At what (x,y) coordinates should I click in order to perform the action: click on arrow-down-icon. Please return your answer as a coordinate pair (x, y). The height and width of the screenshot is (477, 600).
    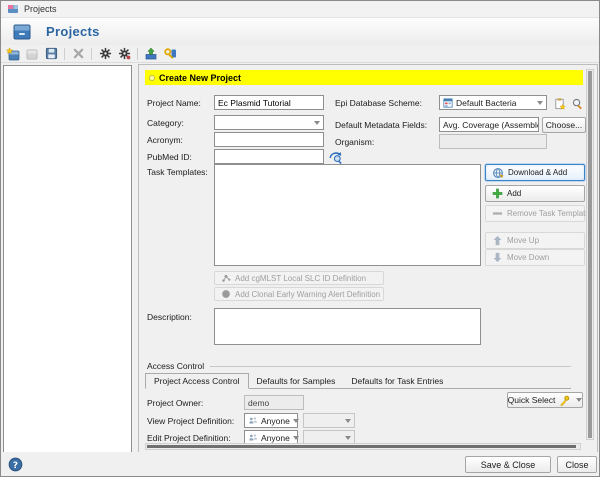
    Looking at the image, I should click on (497, 257).